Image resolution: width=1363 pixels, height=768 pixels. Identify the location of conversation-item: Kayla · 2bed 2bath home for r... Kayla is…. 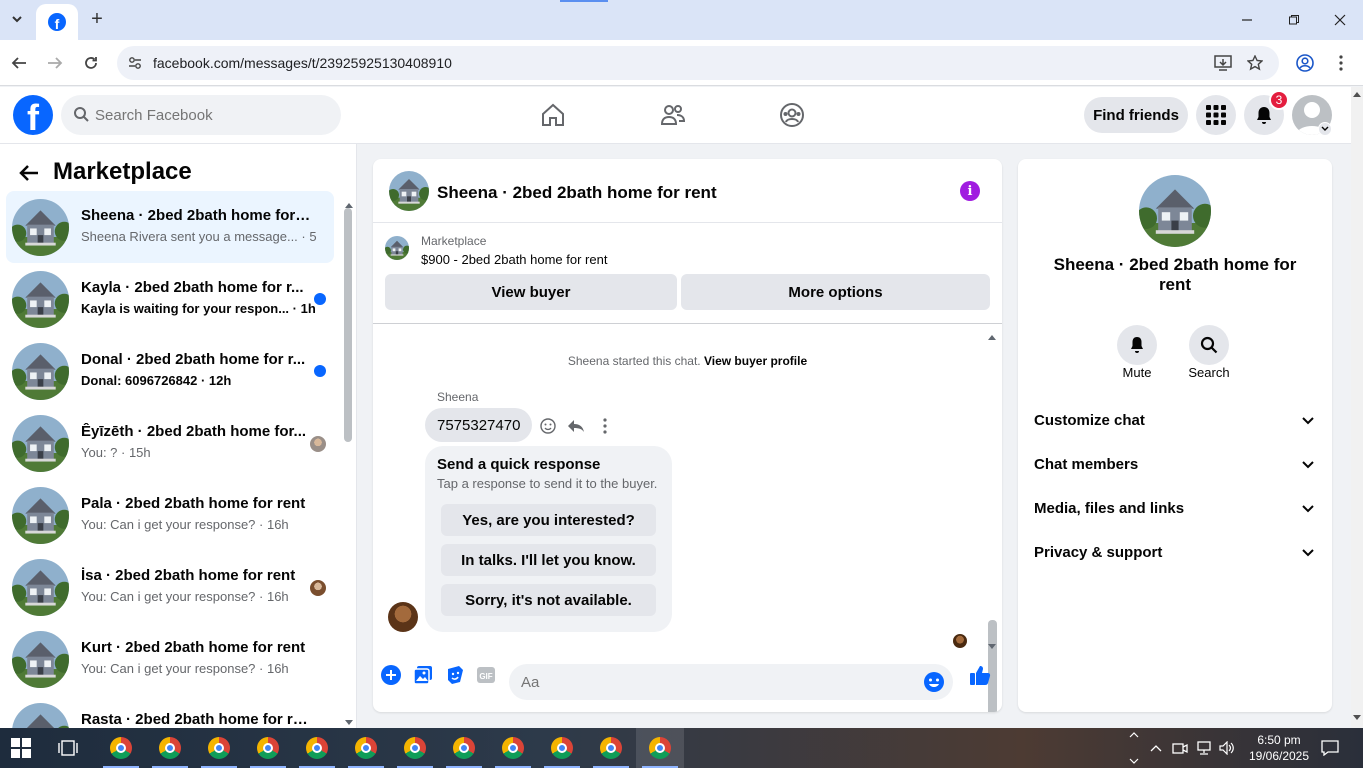
(170, 299).